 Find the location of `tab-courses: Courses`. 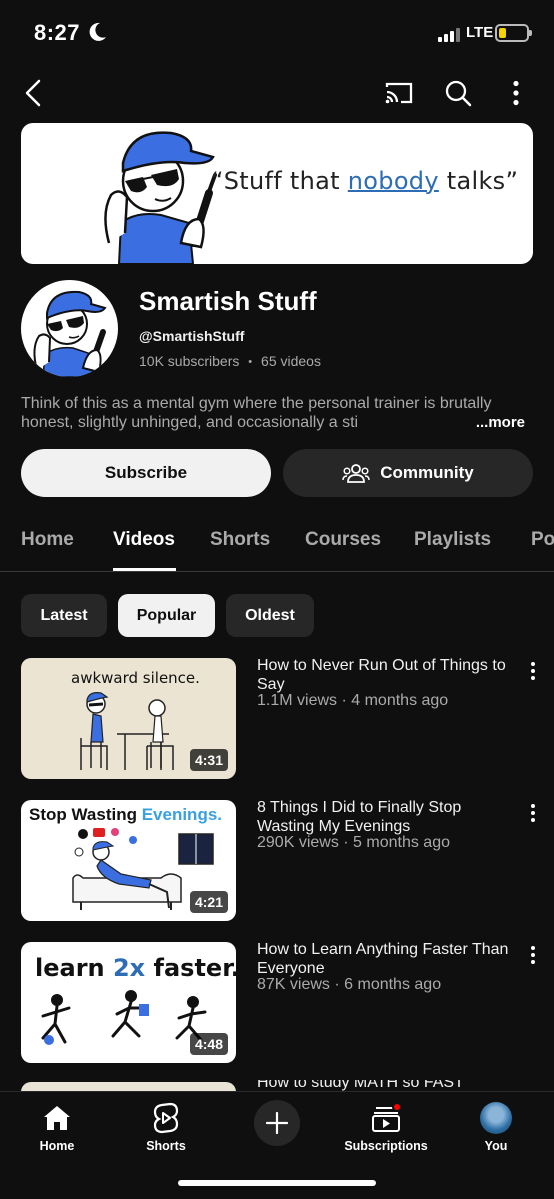

tab-courses: Courses is located at coordinates (343, 540).